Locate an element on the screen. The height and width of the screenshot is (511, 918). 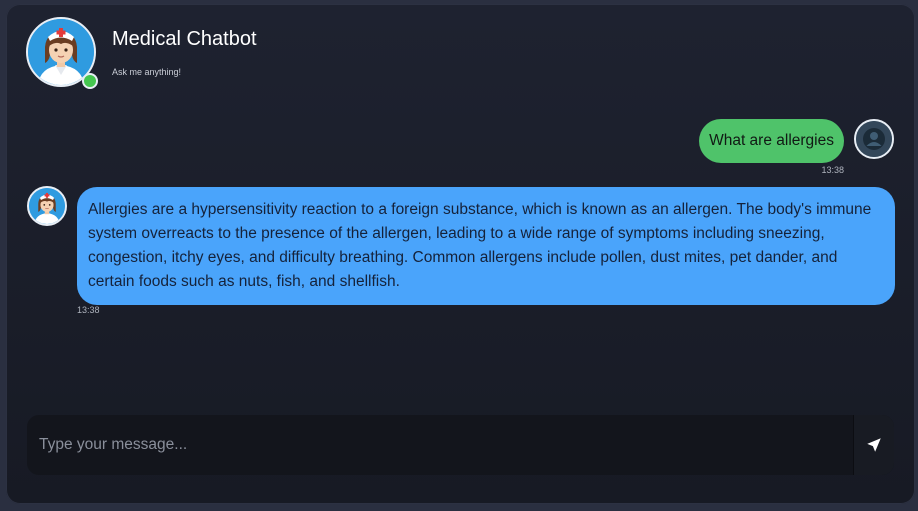
message-input is located at coordinates (440, 445).